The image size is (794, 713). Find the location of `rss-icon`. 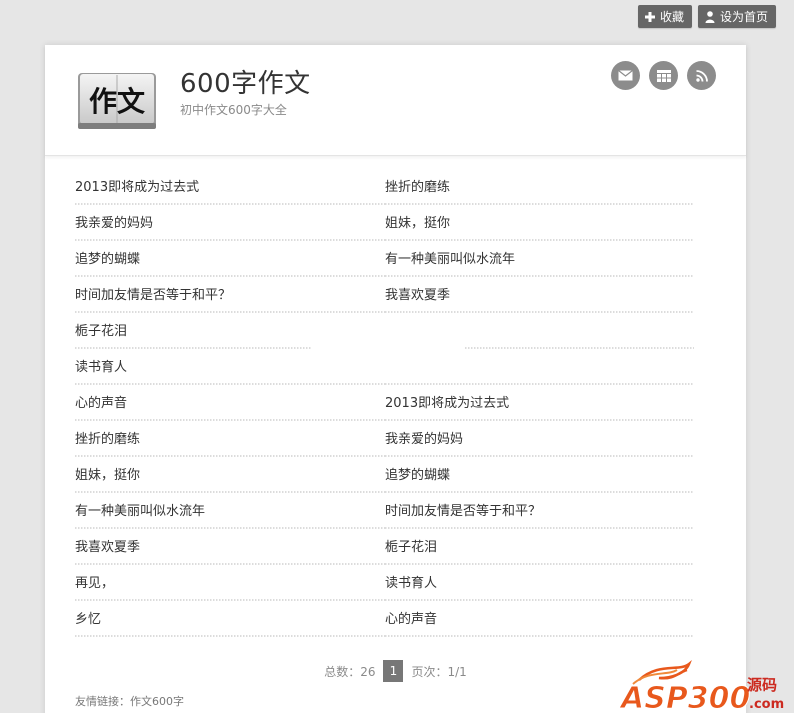

rss-icon is located at coordinates (701, 75).